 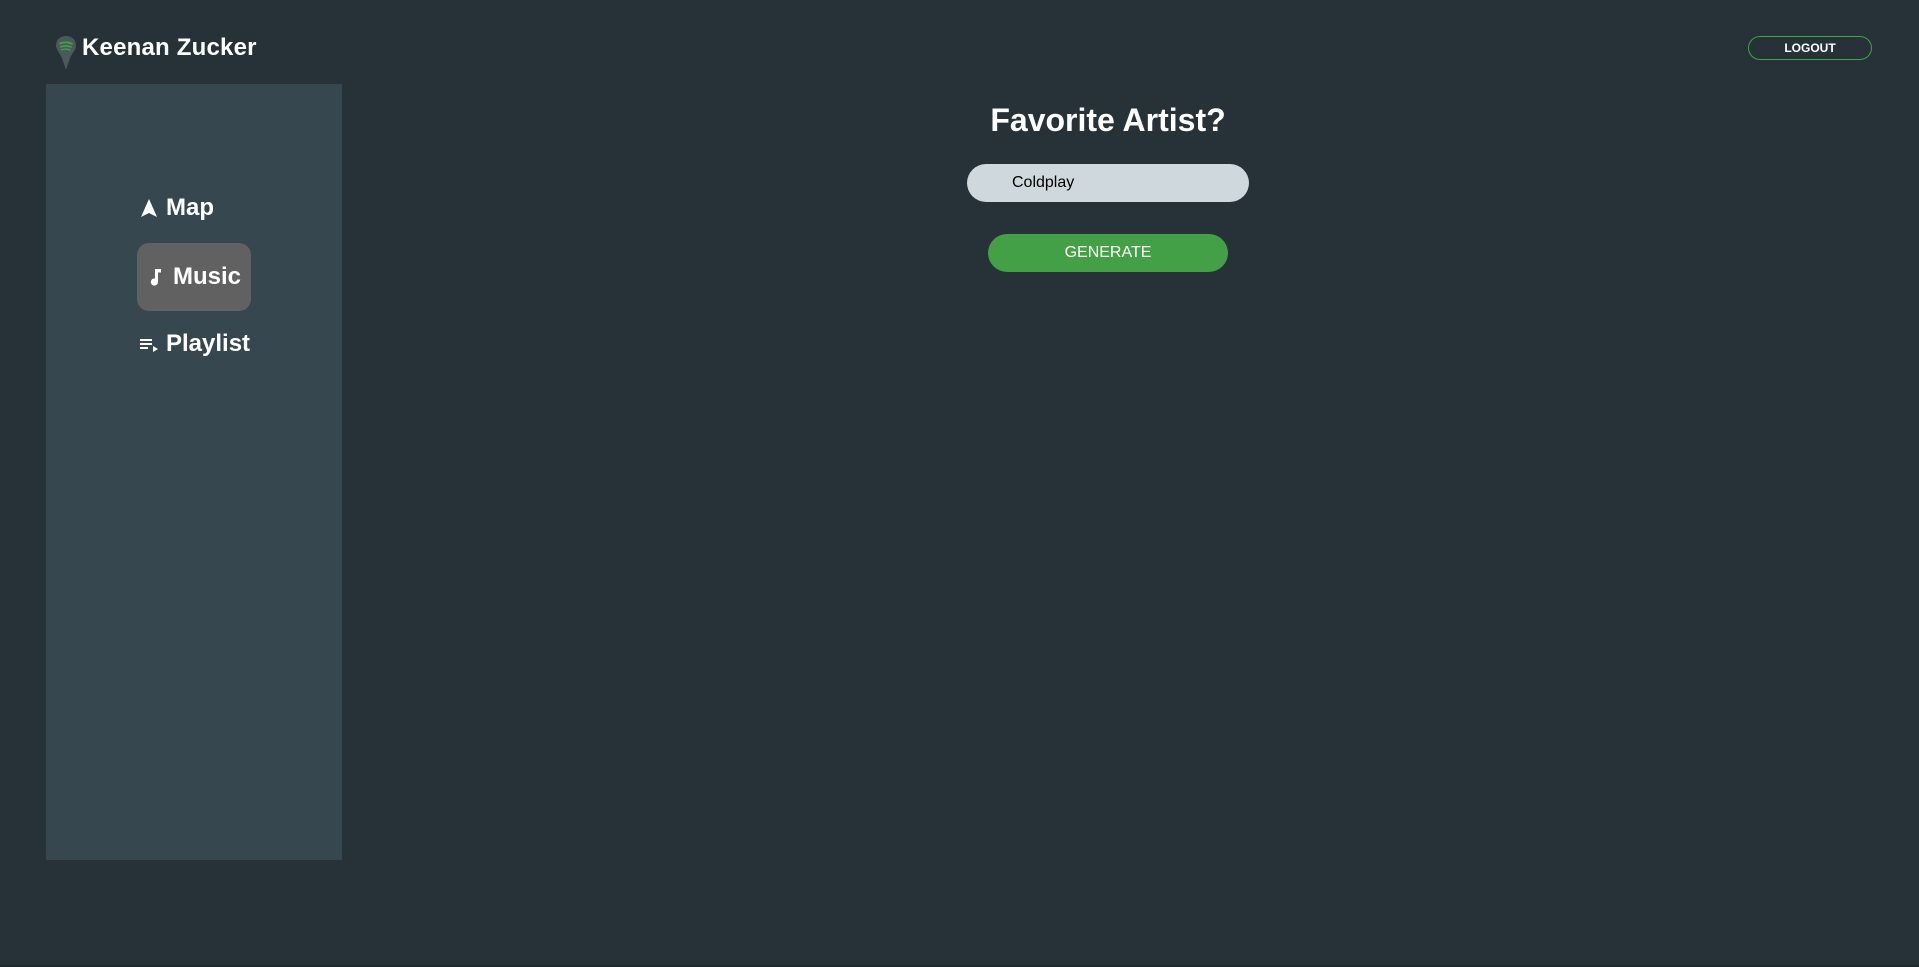 I want to click on sidebar-item-music: Music, so click(x=194, y=277).